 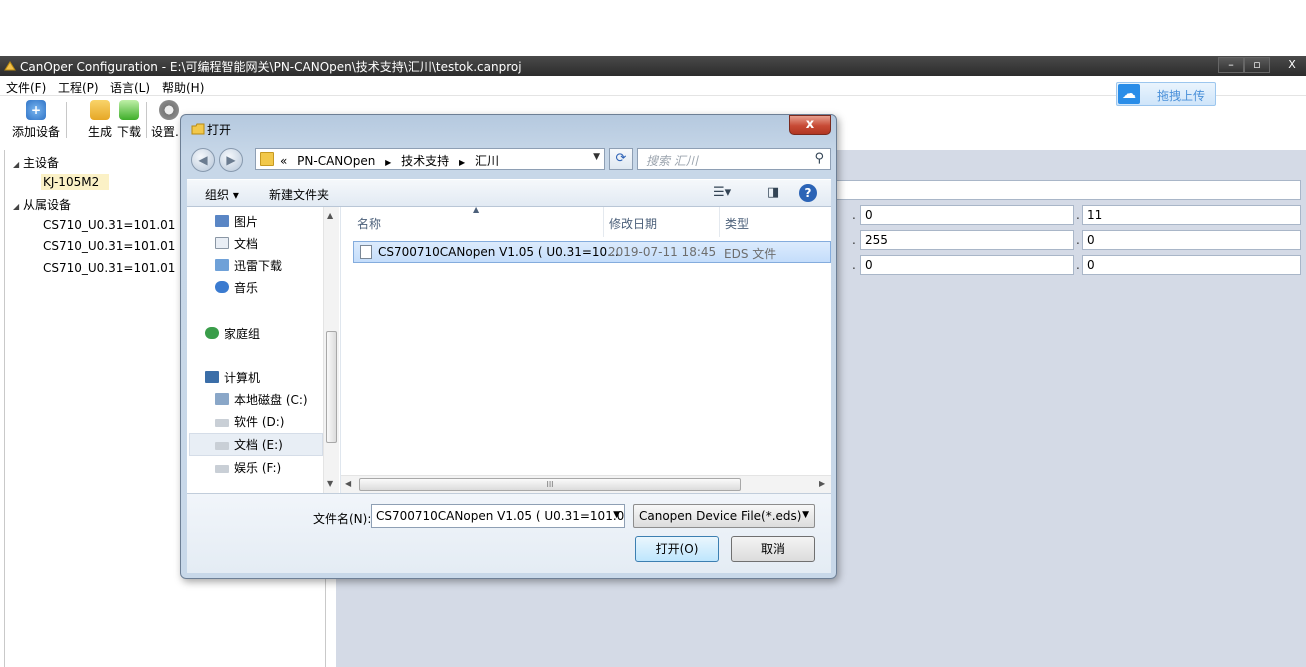 I want to click on property-field, so click(x=1068, y=190).